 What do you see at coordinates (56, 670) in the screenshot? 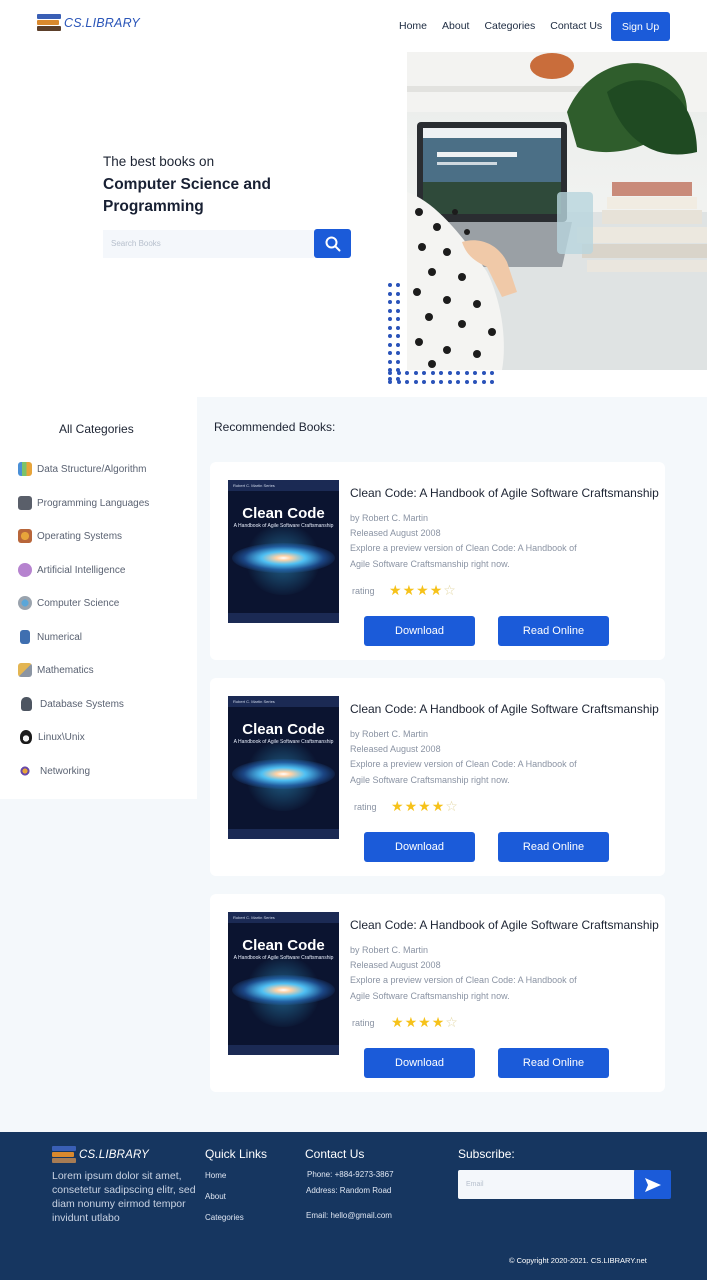
I see `sidebar-item-mathematics: Mathematics` at bounding box center [56, 670].